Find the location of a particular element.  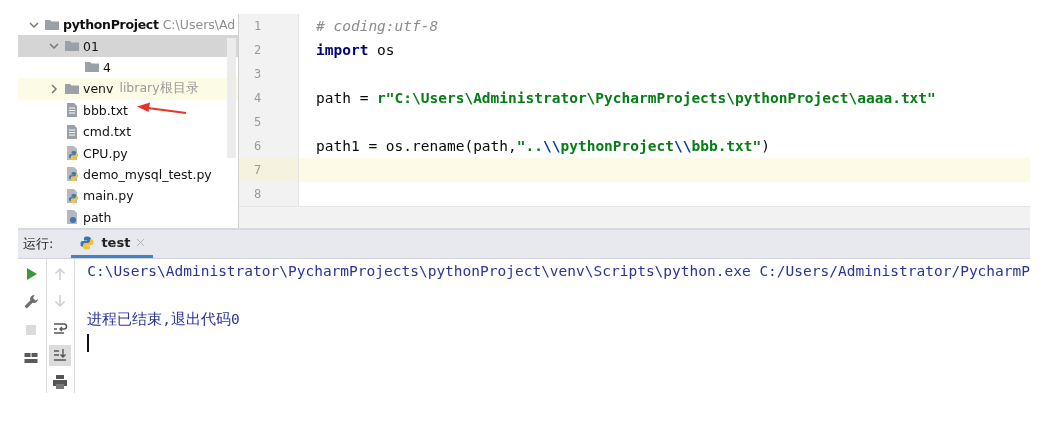

tree-item: venv library根目录 is located at coordinates (128, 89).